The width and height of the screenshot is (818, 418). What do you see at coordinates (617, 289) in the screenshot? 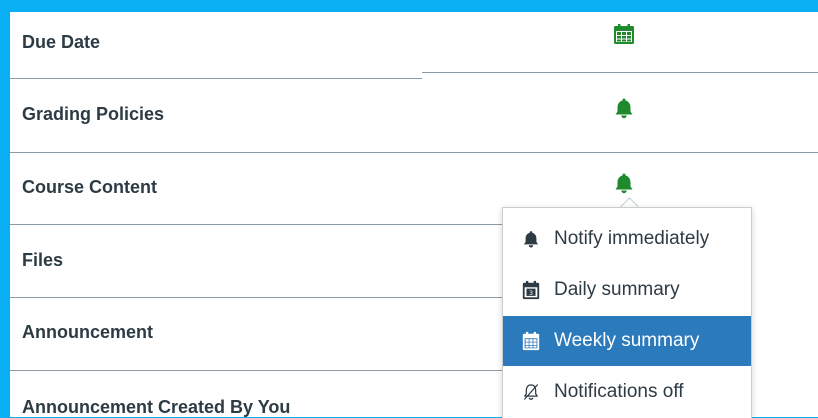
I see `menu-item-label: Daily summary` at bounding box center [617, 289].